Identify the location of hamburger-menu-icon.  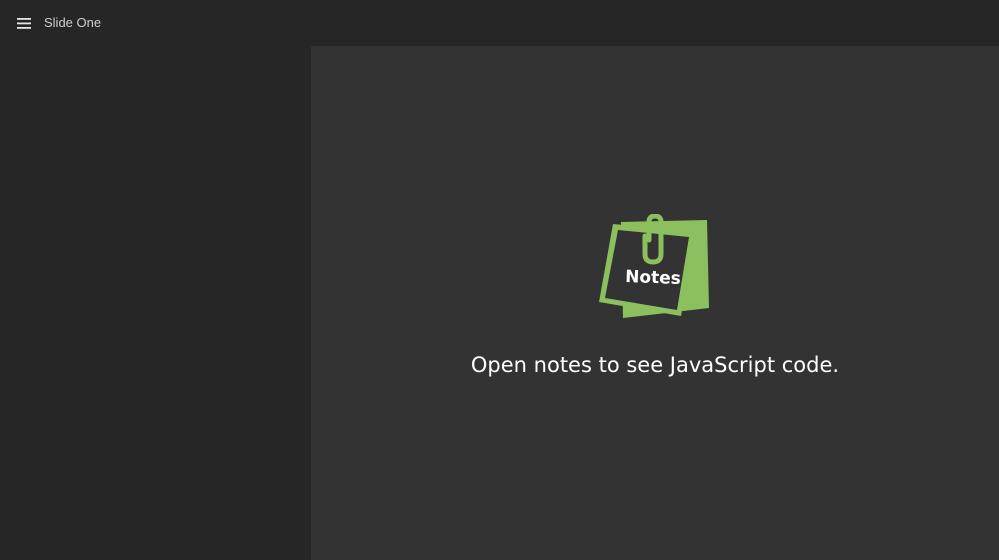
(24, 23).